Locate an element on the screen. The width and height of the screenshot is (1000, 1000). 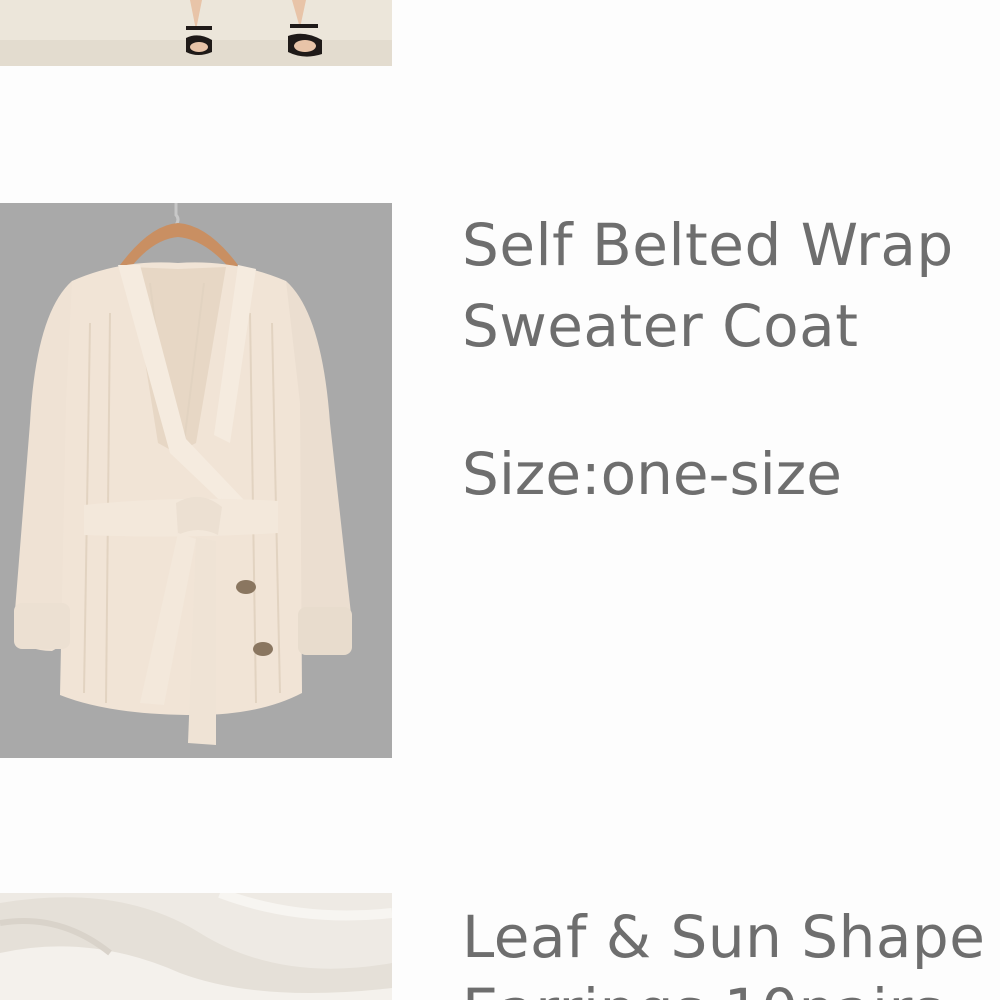
fabric-photo is located at coordinates (196, 946).